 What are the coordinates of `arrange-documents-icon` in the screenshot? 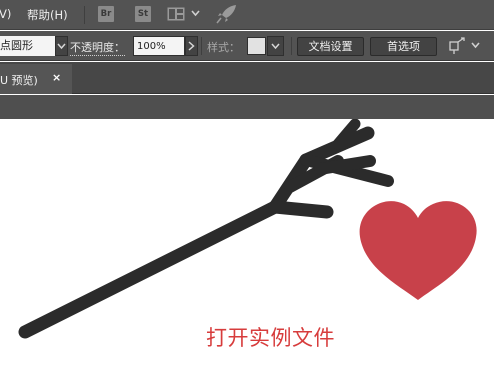 It's located at (176, 14).